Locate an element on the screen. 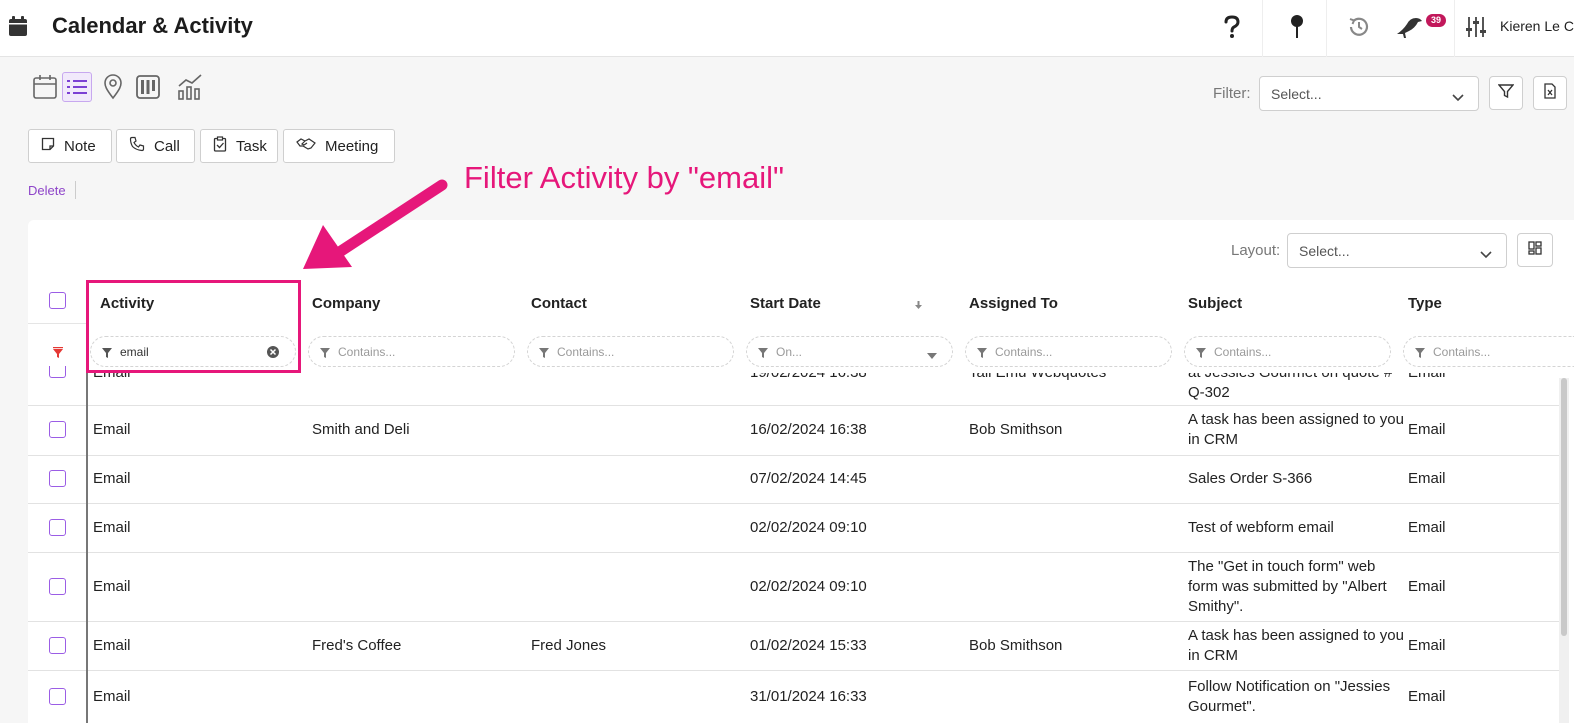  export-excel-button is located at coordinates (1550, 93).